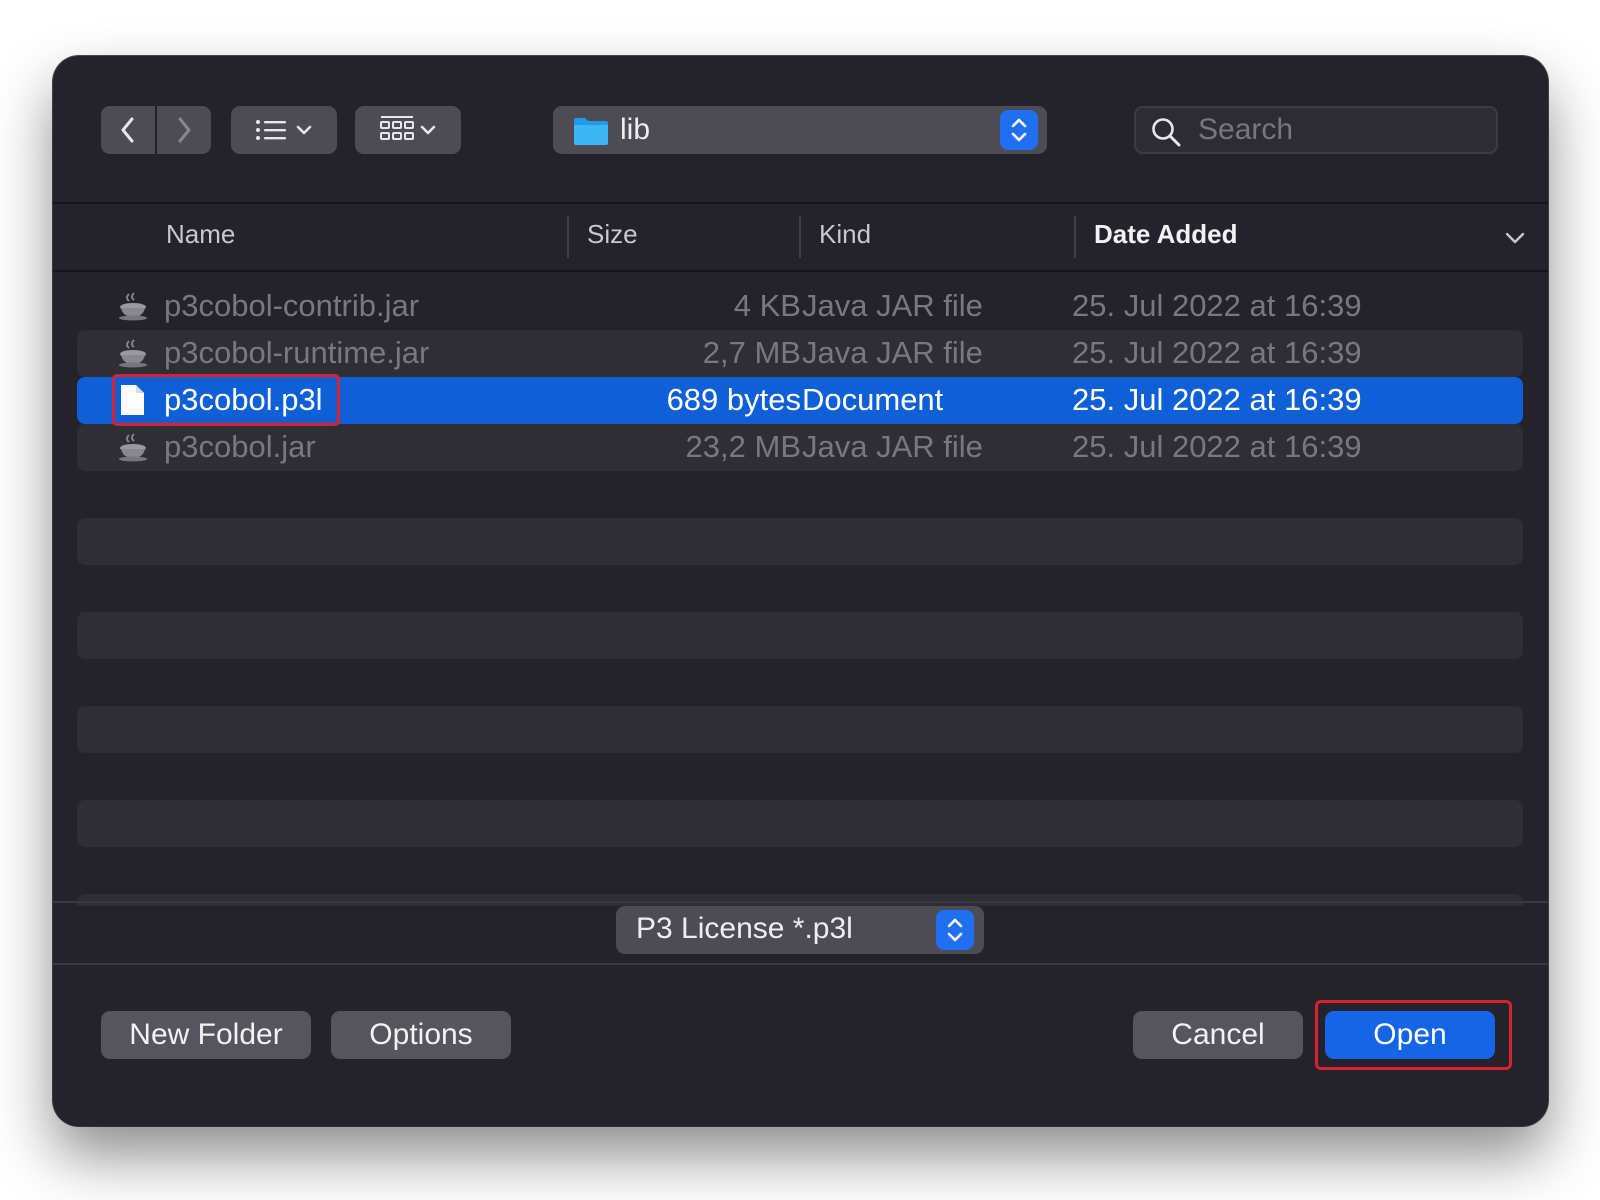 The width and height of the screenshot is (1600, 1200). What do you see at coordinates (271, 130) in the screenshot?
I see `list-icon` at bounding box center [271, 130].